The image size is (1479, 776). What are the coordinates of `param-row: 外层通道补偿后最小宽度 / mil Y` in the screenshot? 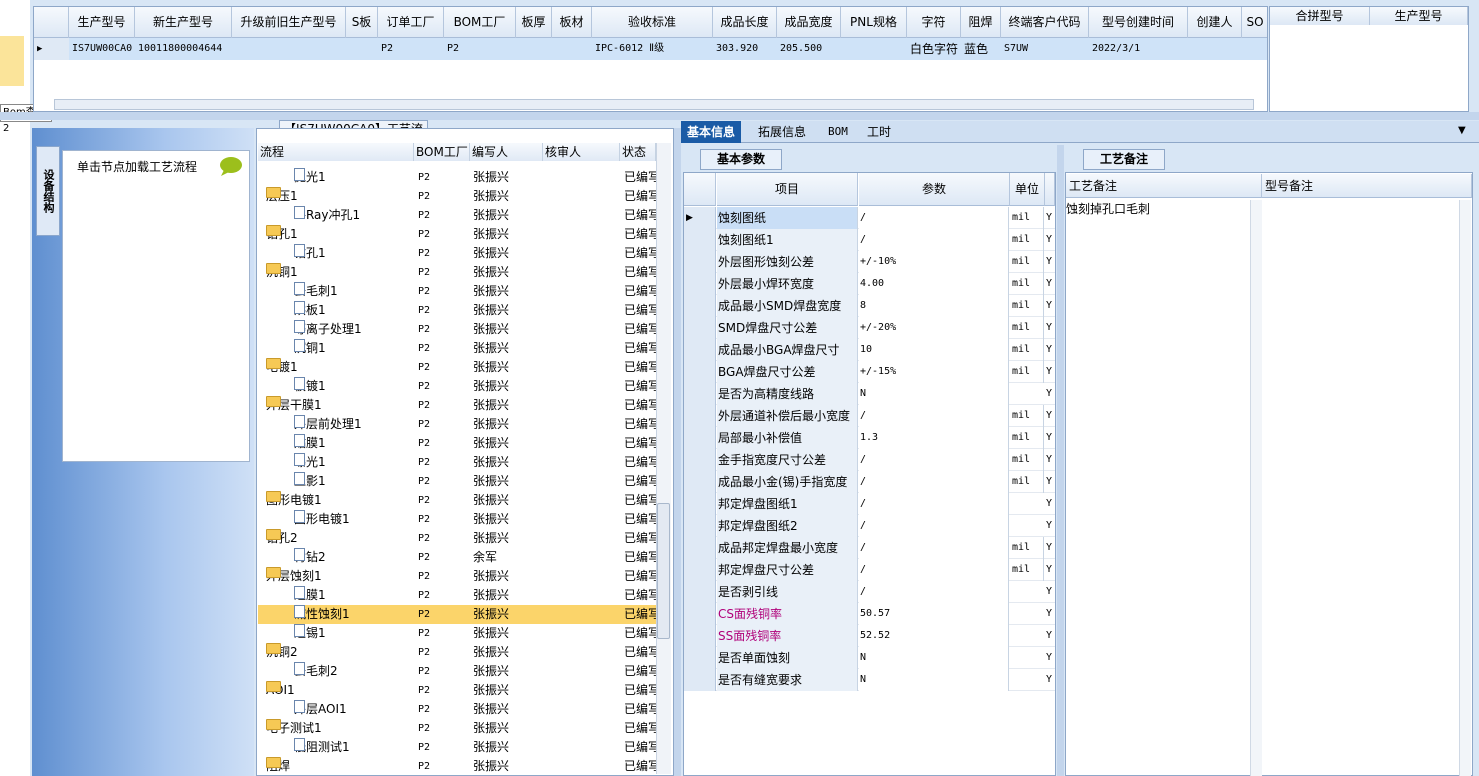 It's located at (869, 416).